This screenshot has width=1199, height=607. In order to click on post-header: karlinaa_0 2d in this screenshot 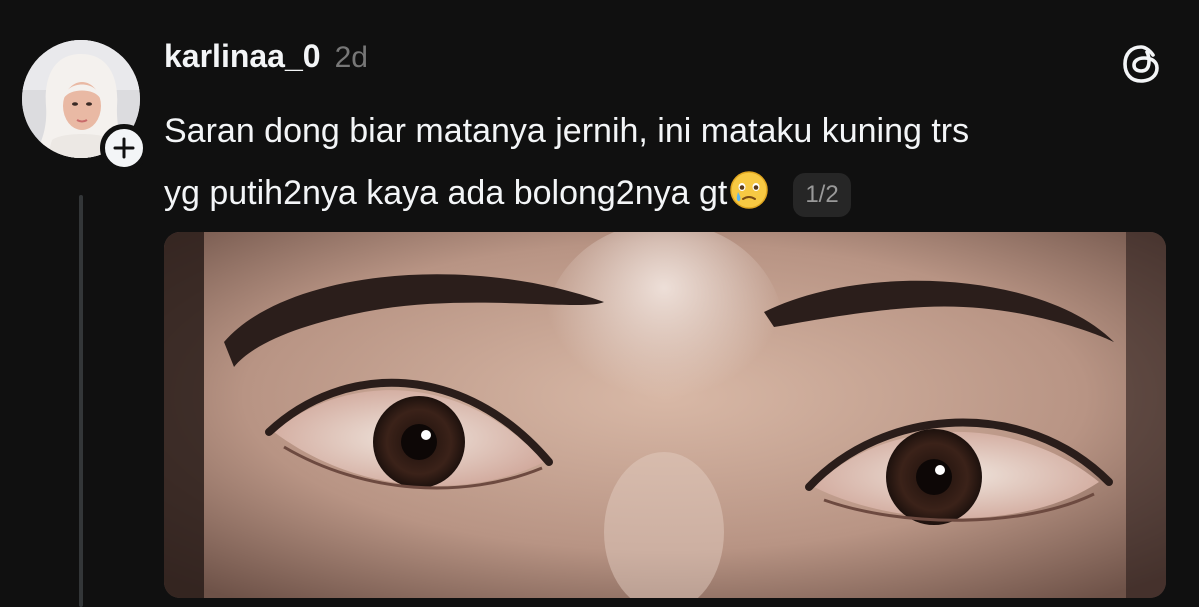, I will do `click(266, 60)`.